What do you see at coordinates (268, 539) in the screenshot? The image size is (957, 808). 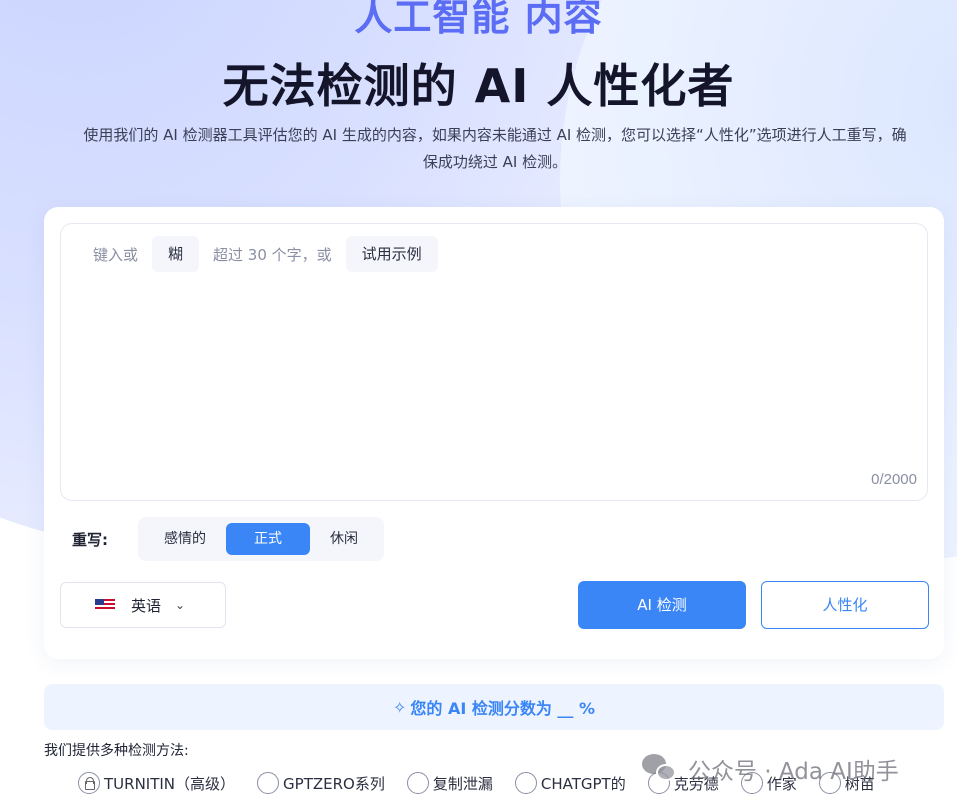 I see `tone-formal-button: 正式` at bounding box center [268, 539].